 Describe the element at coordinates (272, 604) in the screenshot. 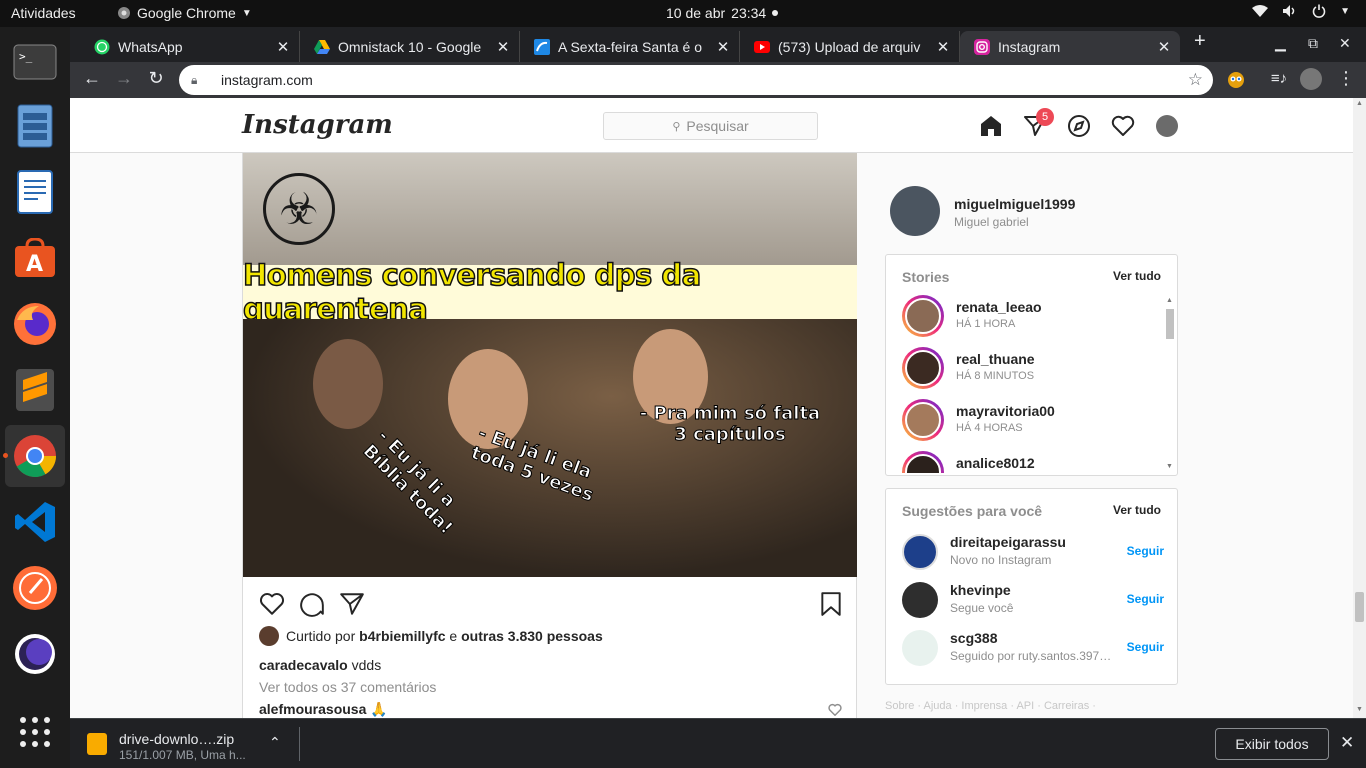

I see `like-heart-icon` at that location.